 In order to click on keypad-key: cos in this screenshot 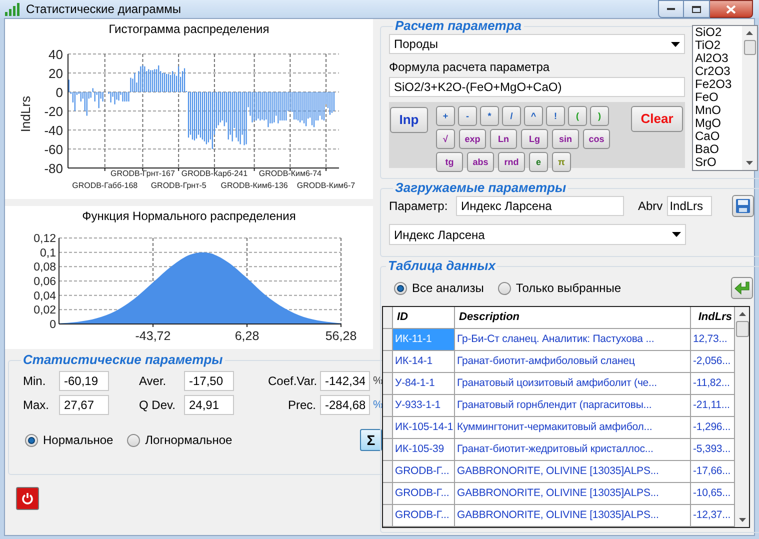, I will do `click(596, 139)`.